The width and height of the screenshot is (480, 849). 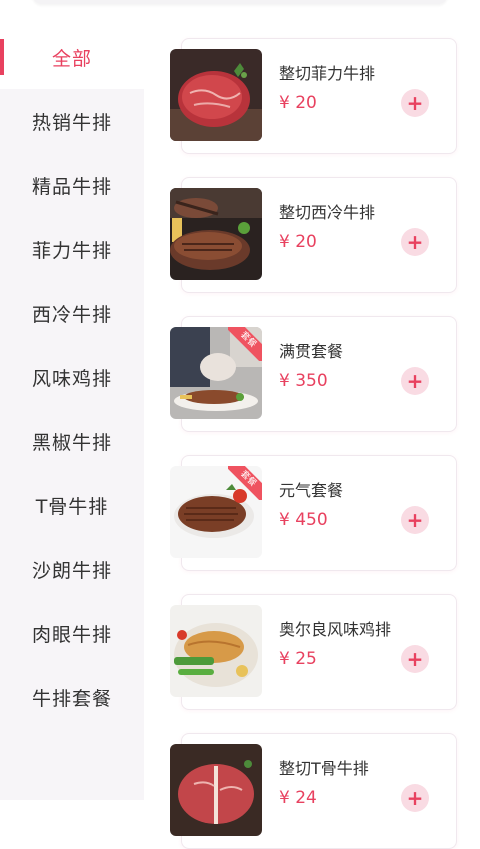 I want to click on raw-steak-image, so click(x=216, y=95).